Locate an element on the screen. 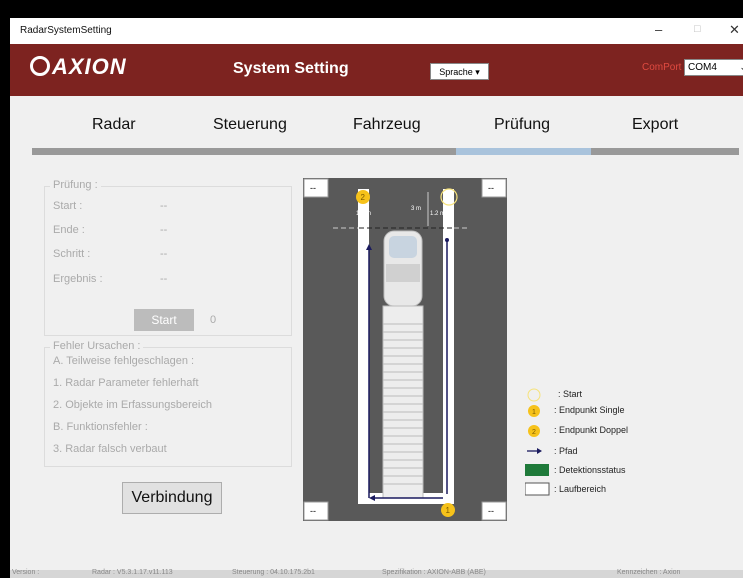  title-bar: RadarSystemSetting – □ ✕ is located at coordinates (376, 31).